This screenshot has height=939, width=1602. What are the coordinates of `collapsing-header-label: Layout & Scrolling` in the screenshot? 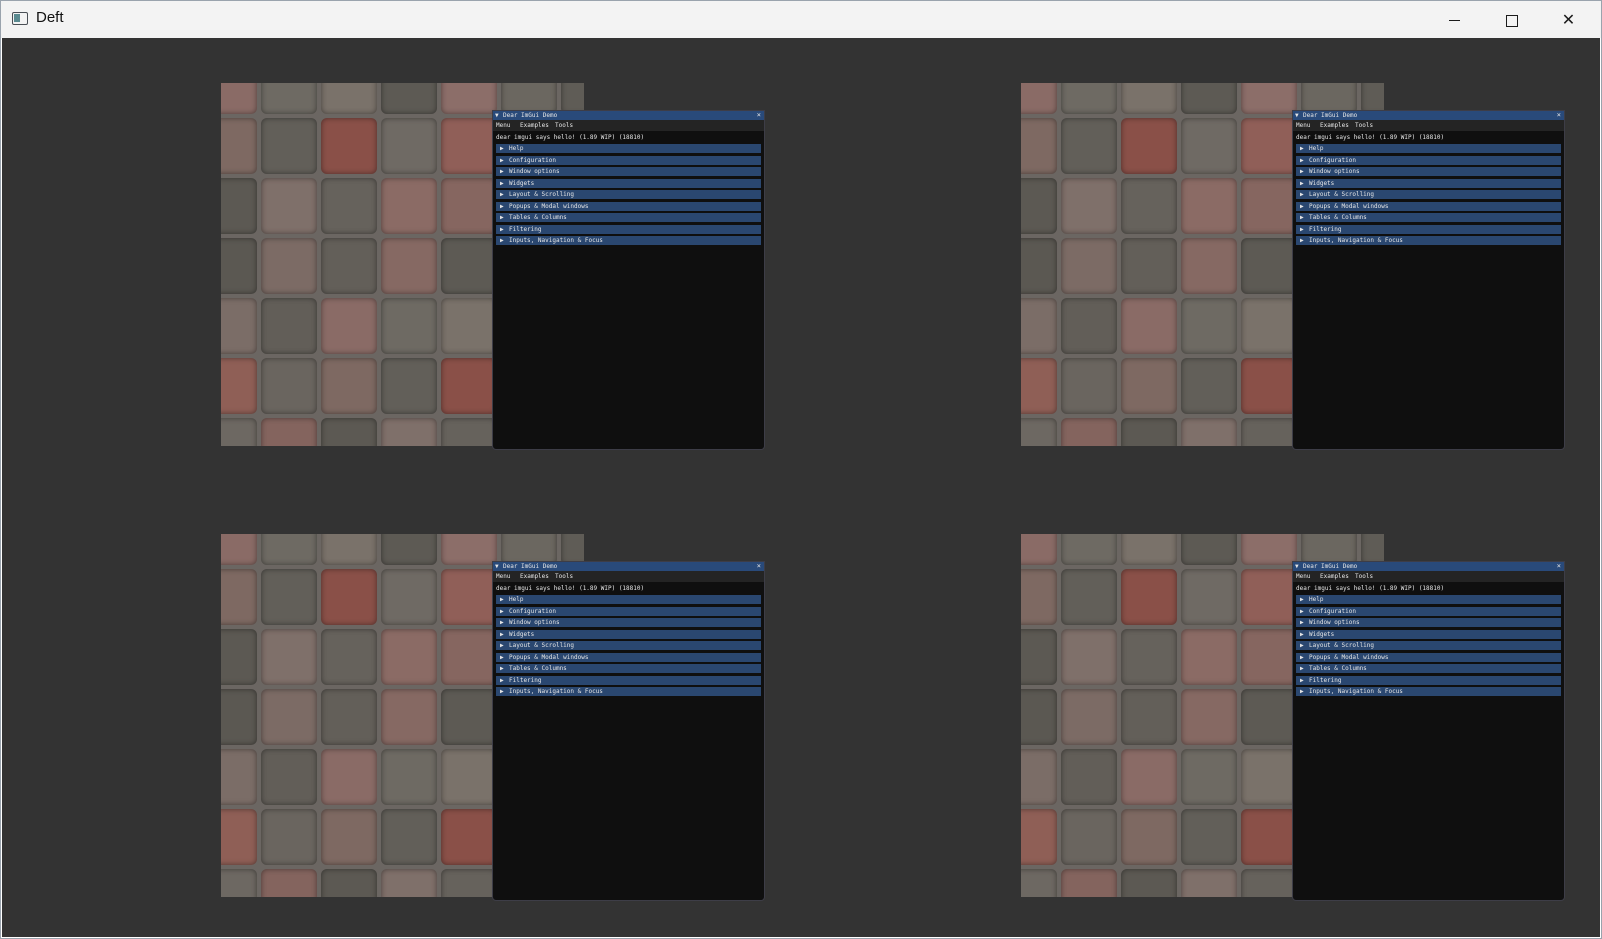 It's located at (542, 194).